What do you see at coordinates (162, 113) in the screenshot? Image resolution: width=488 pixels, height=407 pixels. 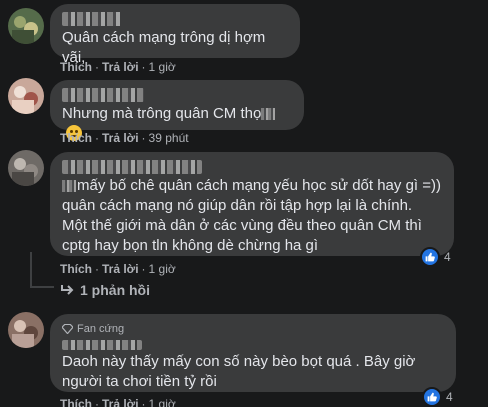 I see `comment-text: Nhưng mà trông quân CM thọ` at bounding box center [162, 113].